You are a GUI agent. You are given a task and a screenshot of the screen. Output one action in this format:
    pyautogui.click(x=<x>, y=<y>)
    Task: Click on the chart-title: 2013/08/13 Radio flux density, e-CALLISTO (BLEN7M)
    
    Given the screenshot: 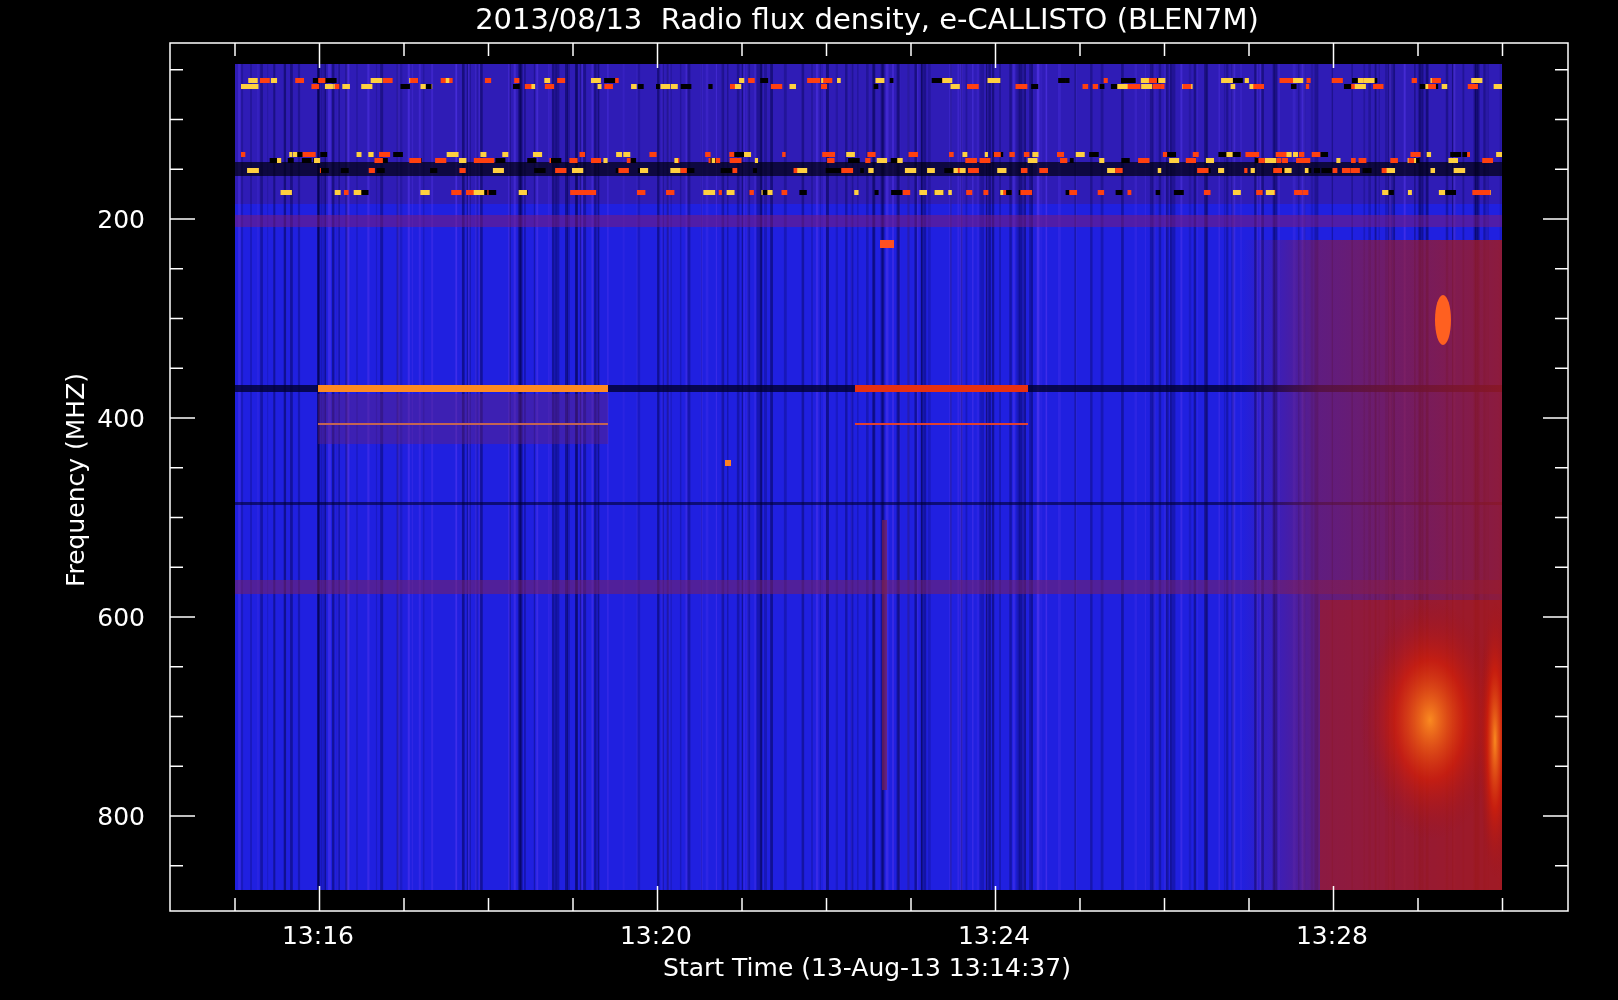 What is the action you would take?
    pyautogui.click(x=867, y=19)
    